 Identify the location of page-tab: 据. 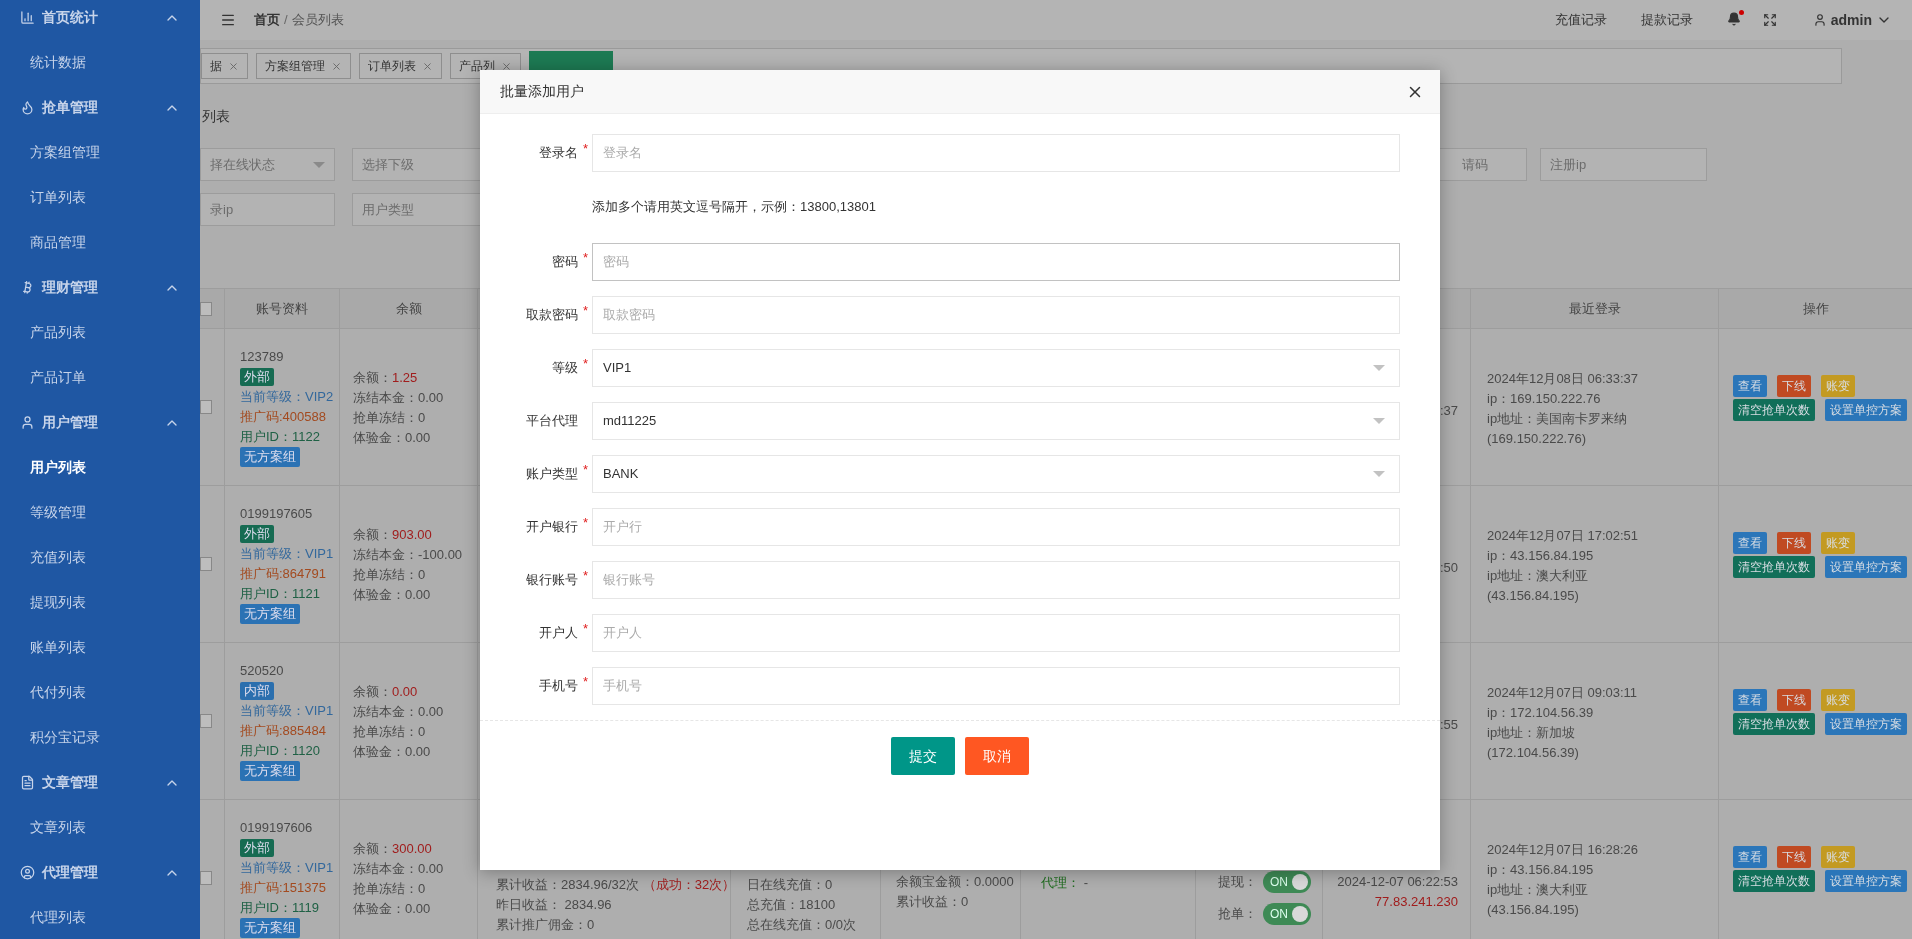
(224, 66).